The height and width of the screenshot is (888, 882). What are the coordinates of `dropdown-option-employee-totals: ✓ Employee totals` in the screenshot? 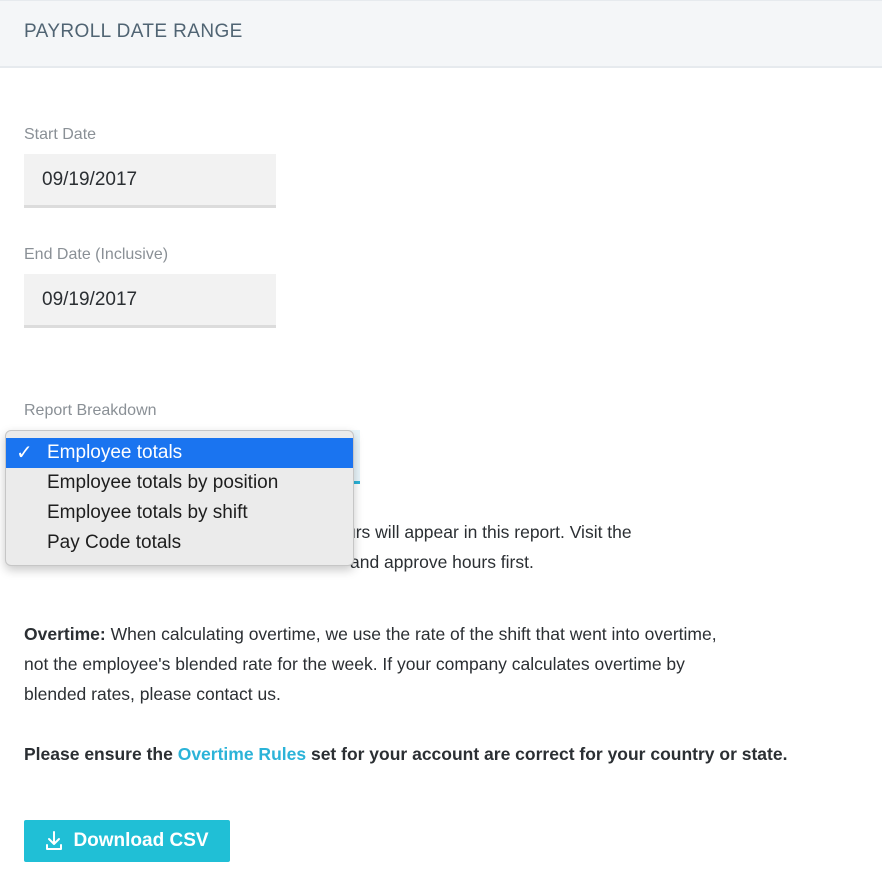 It's located at (179, 453).